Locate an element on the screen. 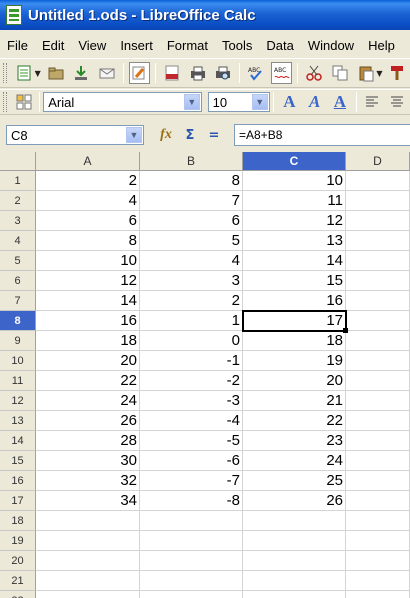 This screenshot has width=410, height=598. row-header: 16 is located at coordinates (18, 481).